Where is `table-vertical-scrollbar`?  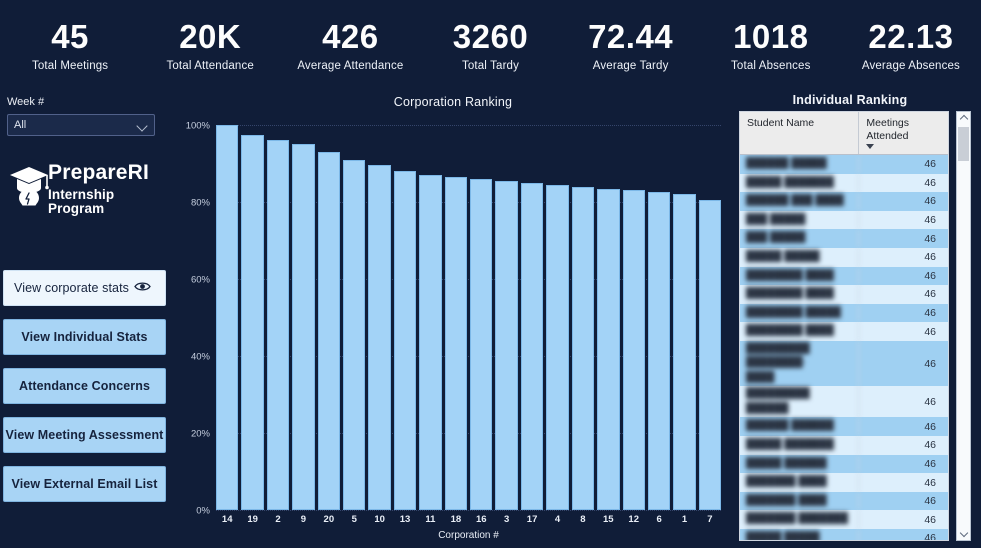 table-vertical-scrollbar is located at coordinates (963, 326).